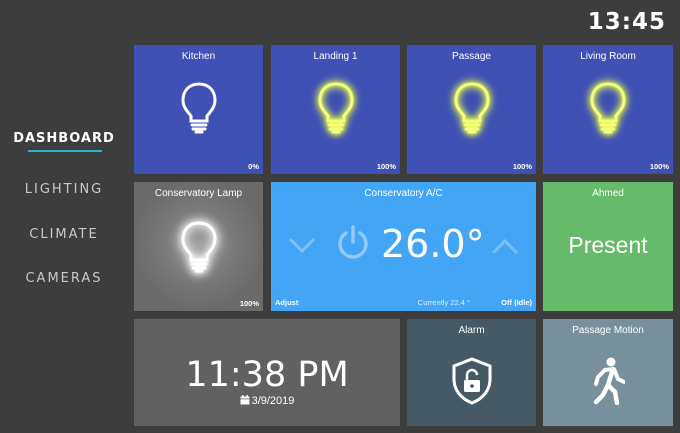 This screenshot has height=433, width=680. Describe the element at coordinates (335, 56) in the screenshot. I see `tile-title: Landing 1` at that location.